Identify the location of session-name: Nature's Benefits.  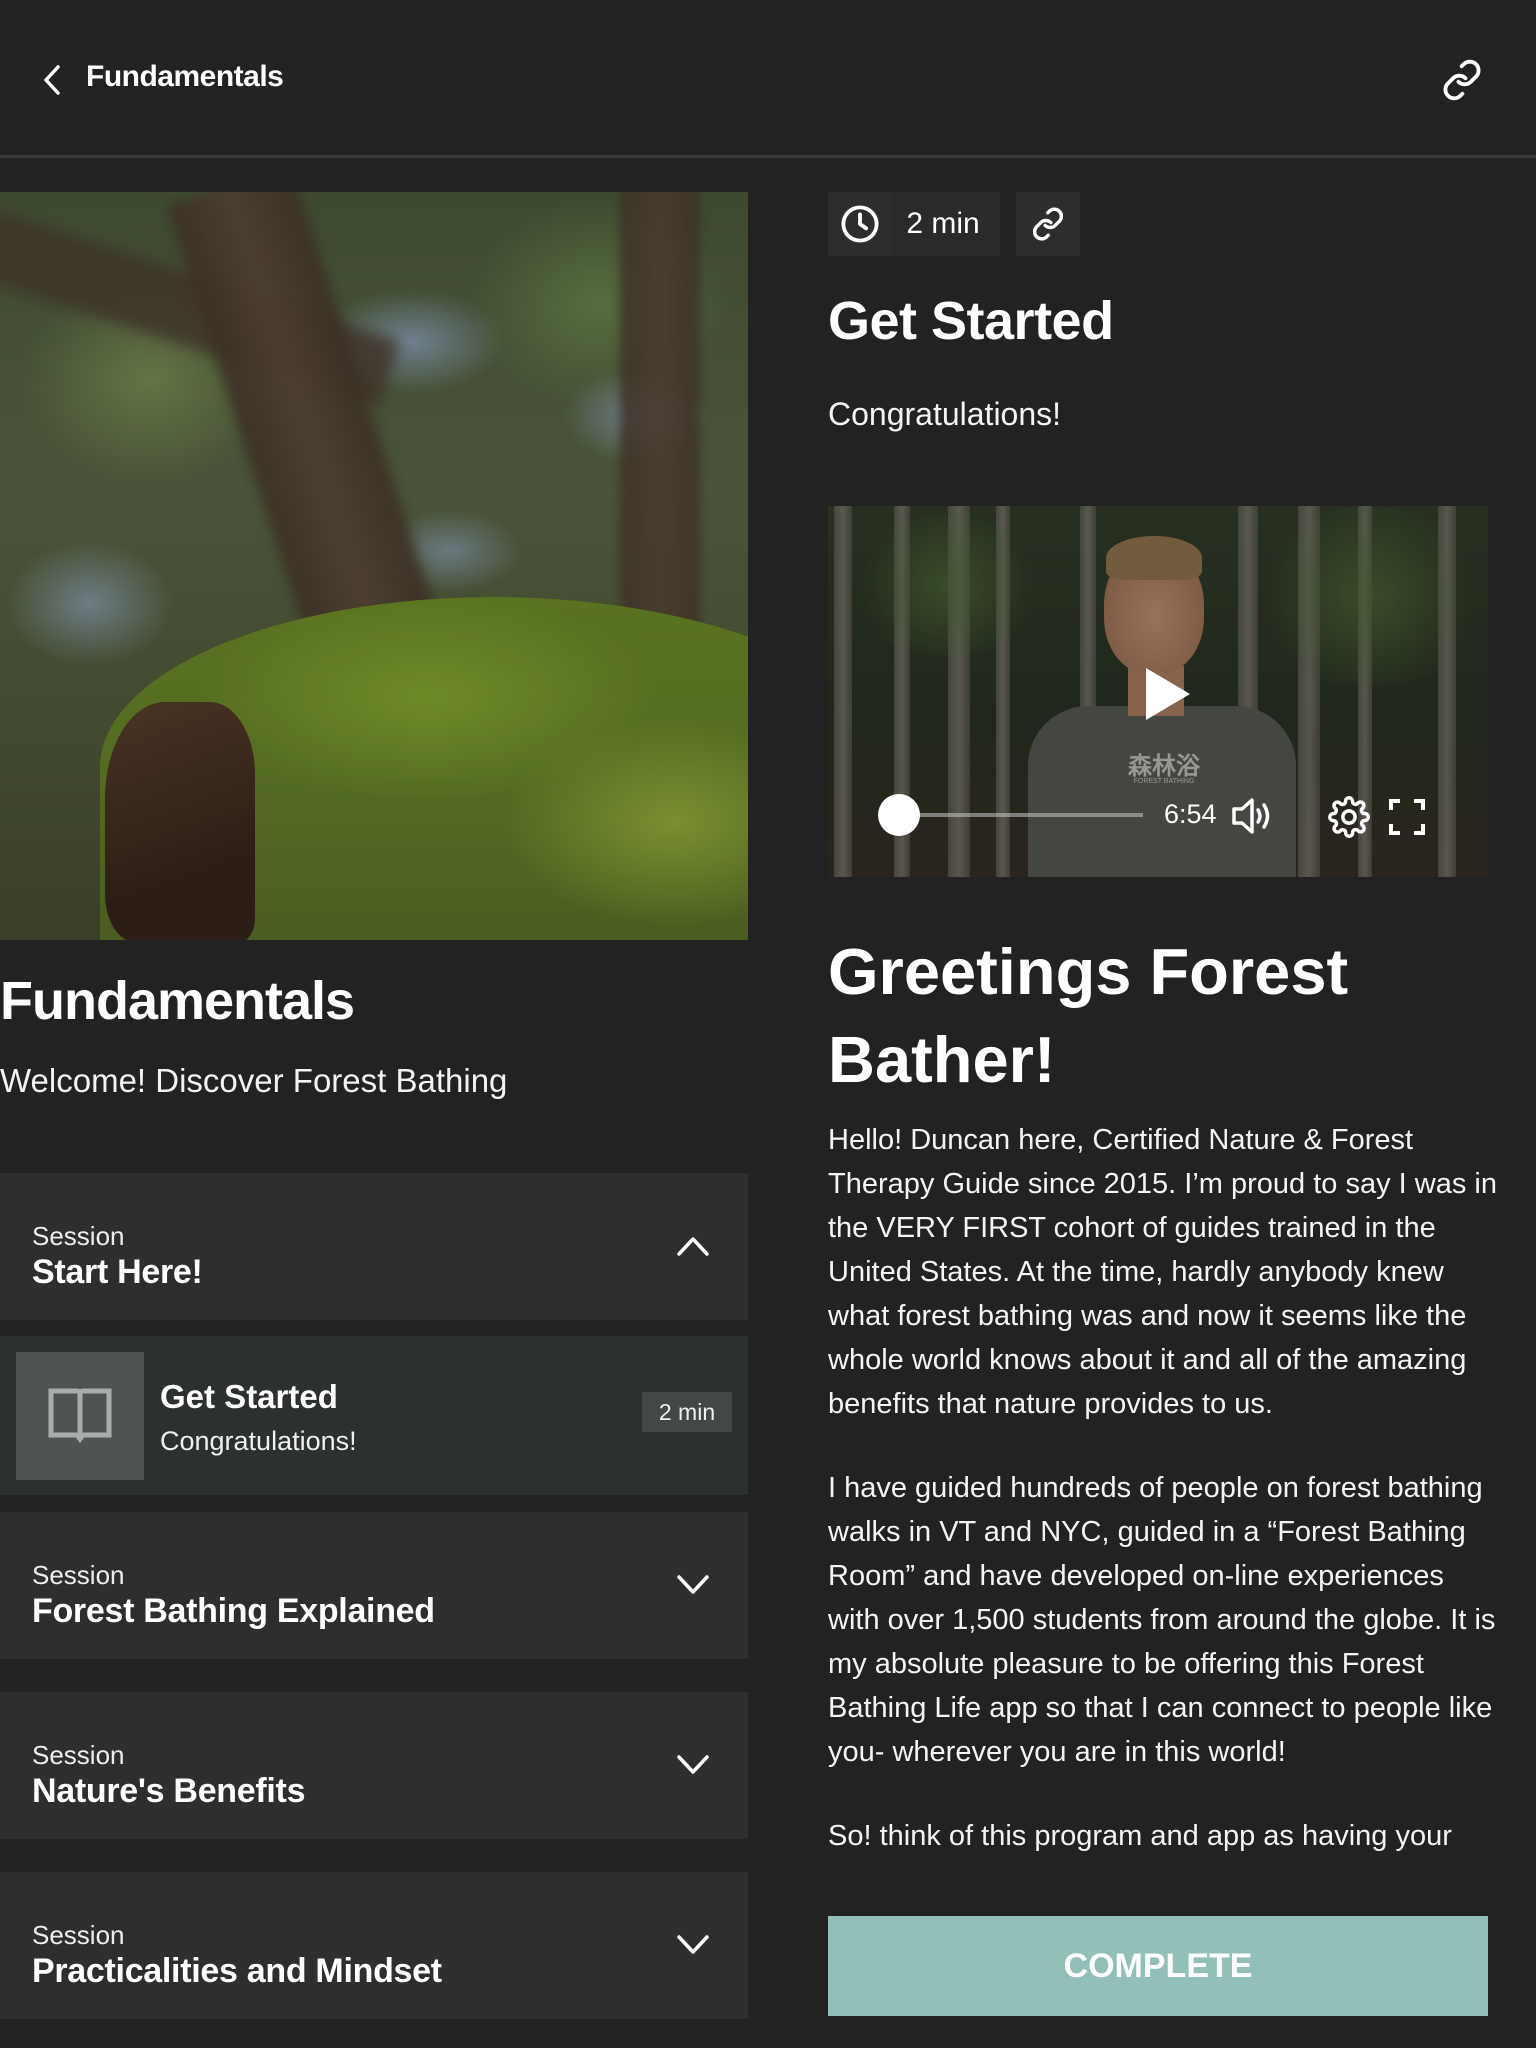
(169, 1791).